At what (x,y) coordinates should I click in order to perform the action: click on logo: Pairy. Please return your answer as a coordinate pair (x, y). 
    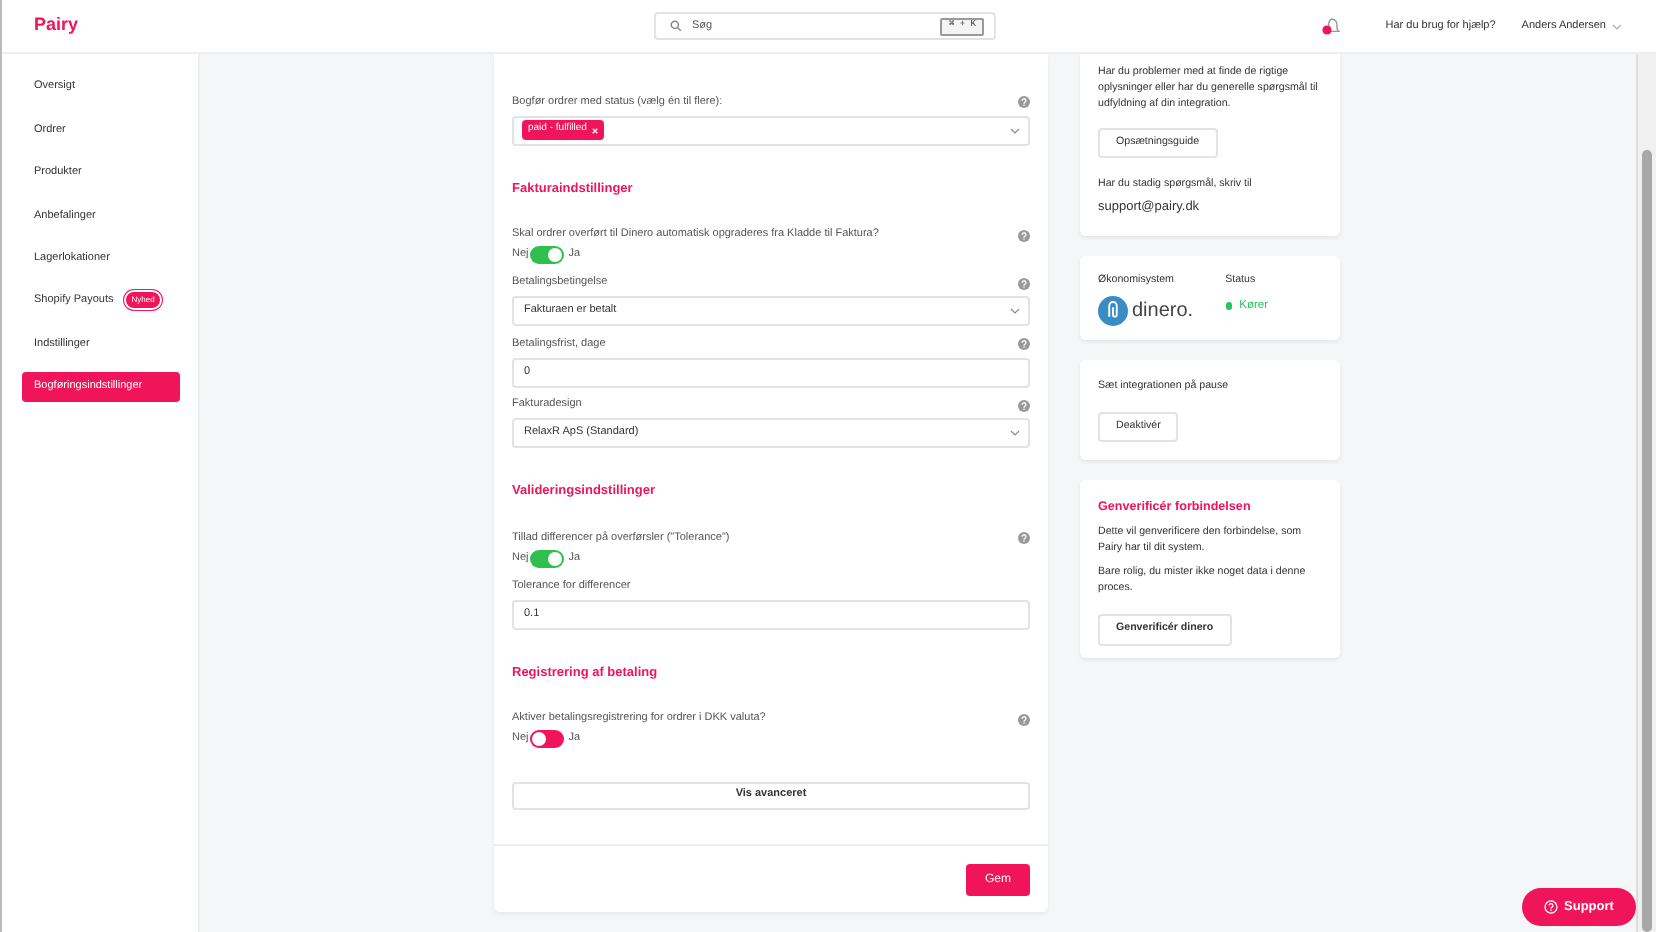
    Looking at the image, I should click on (344, 26).